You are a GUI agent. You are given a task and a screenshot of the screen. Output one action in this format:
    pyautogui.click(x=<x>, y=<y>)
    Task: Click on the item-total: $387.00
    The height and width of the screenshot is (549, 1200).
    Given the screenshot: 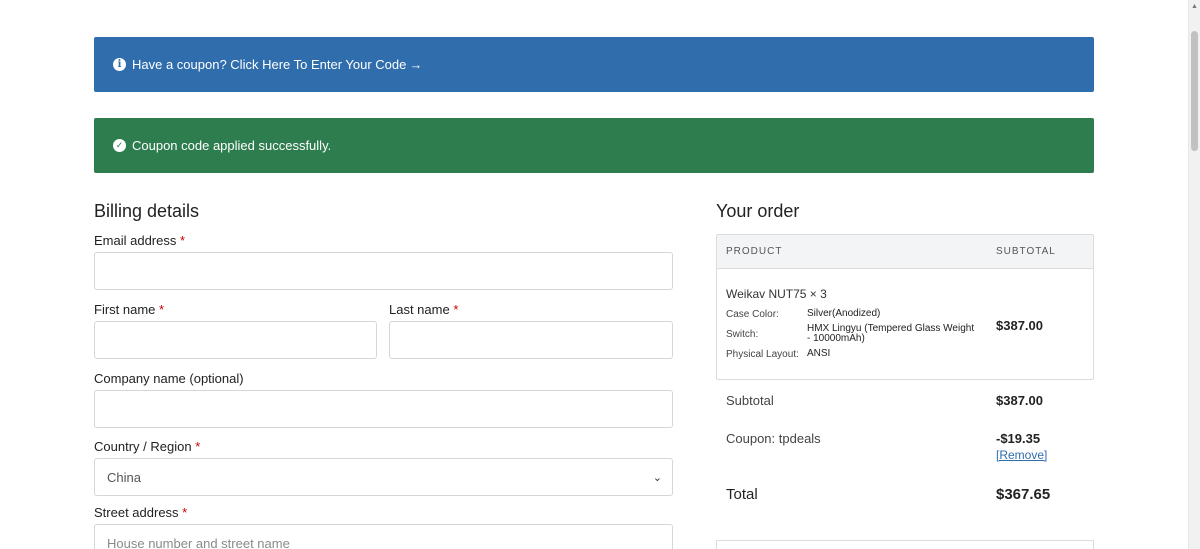 What is the action you would take?
    pyautogui.click(x=1019, y=325)
    